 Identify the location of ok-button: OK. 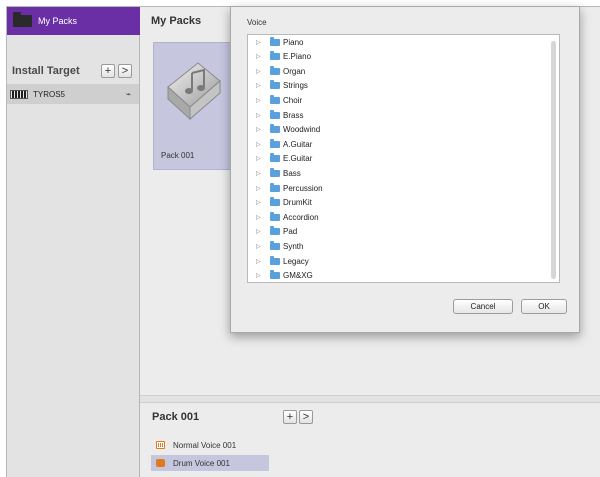
(544, 306).